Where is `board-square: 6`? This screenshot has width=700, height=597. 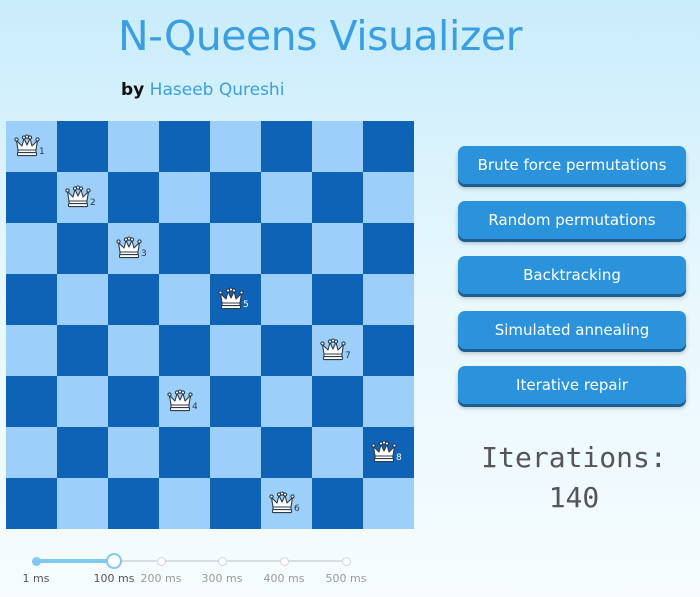 board-square: 6 is located at coordinates (286, 503).